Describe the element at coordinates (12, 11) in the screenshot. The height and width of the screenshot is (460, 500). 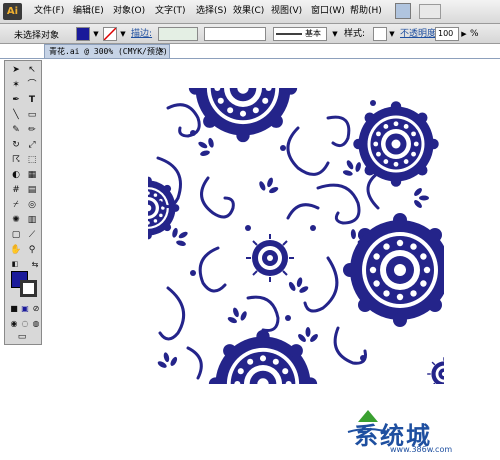
I see `app-logo: Ai` at that location.